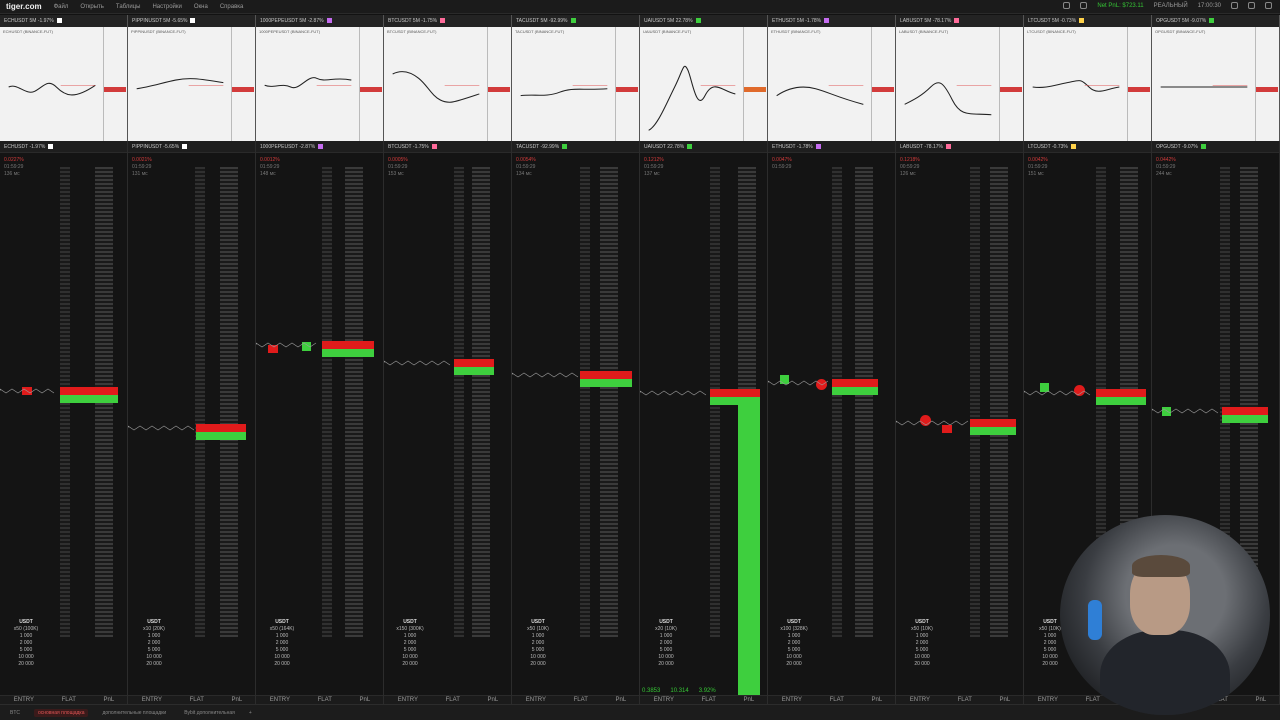 This screenshot has height=720, width=1280. Describe the element at coordinates (832, 78) in the screenshot. I see `mini-chart: ETHUSDT 5M -1.78% ETHUSDT (BINANCE-FUT)` at that location.